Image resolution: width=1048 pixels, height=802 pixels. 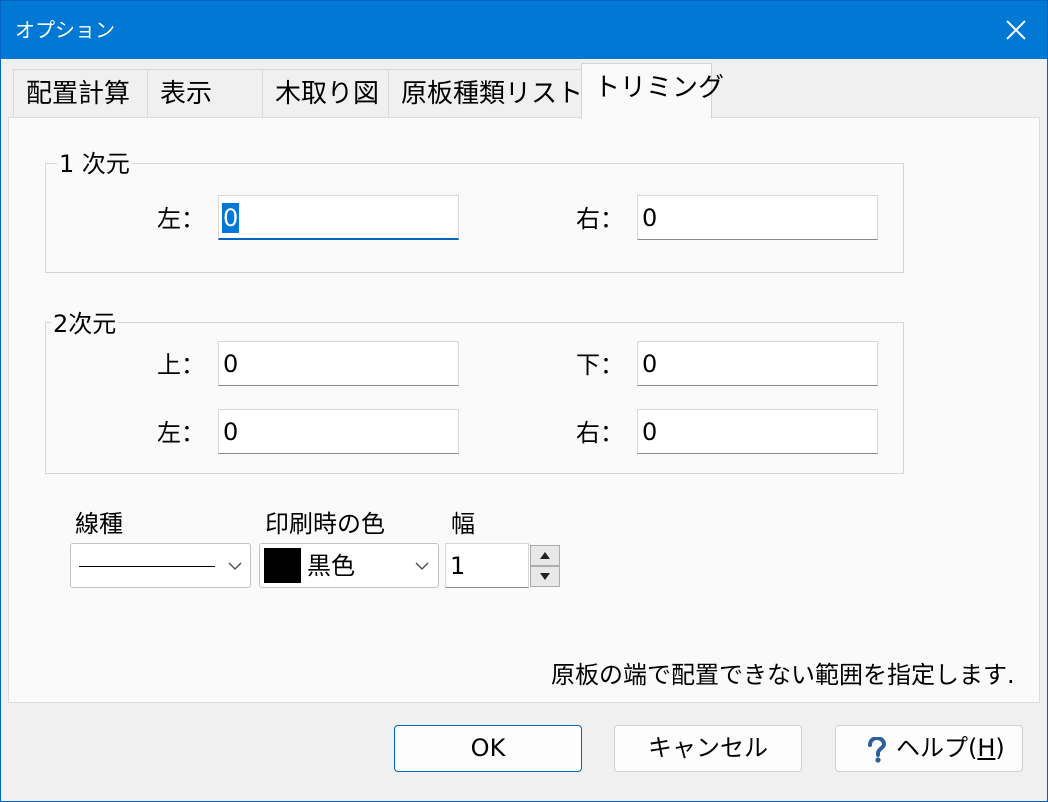 I want to click on top-label-2d: 上：, so click(x=181, y=365).